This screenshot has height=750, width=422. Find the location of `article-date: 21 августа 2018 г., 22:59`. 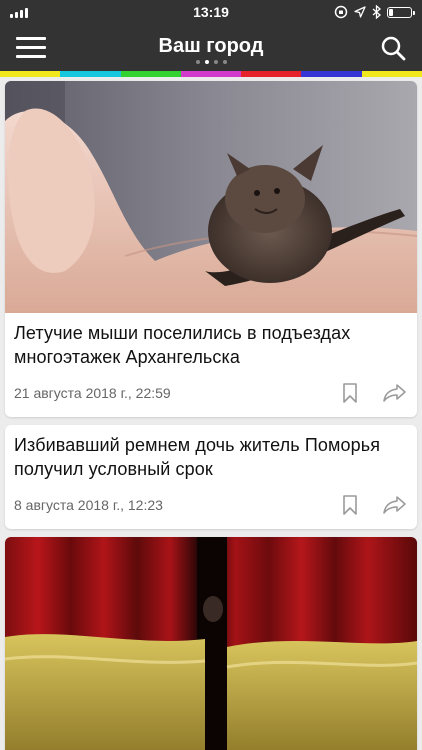

article-date: 21 августа 2018 г., 22:59 is located at coordinates (92, 393).